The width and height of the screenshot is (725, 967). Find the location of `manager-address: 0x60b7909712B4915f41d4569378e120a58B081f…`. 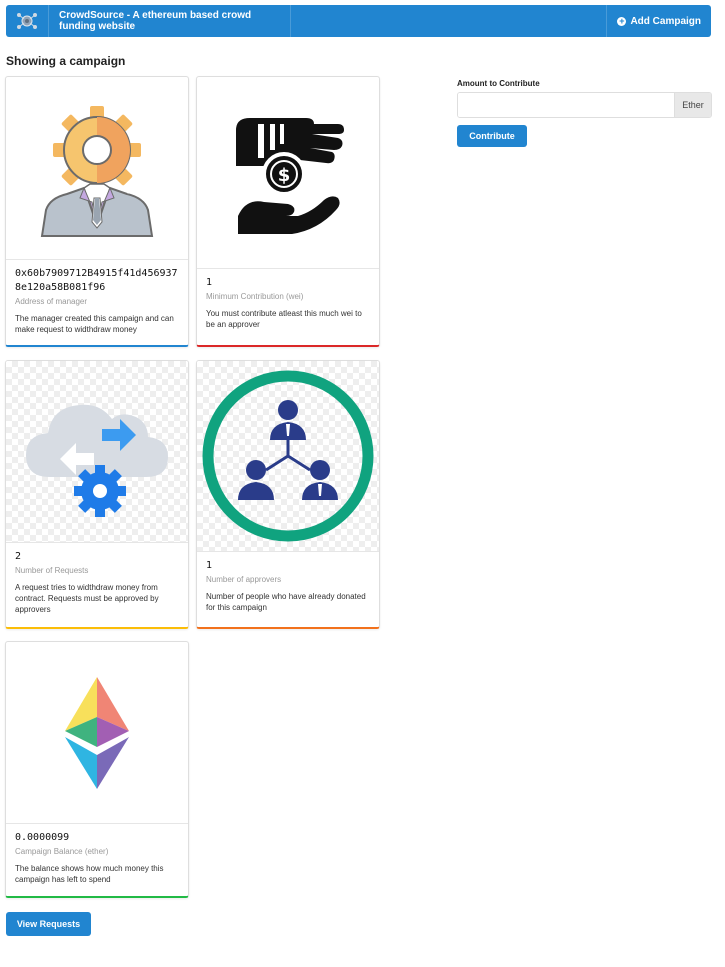

manager-address: 0x60b7909712B4915f41d4569378e120a58B081f… is located at coordinates (96, 280).